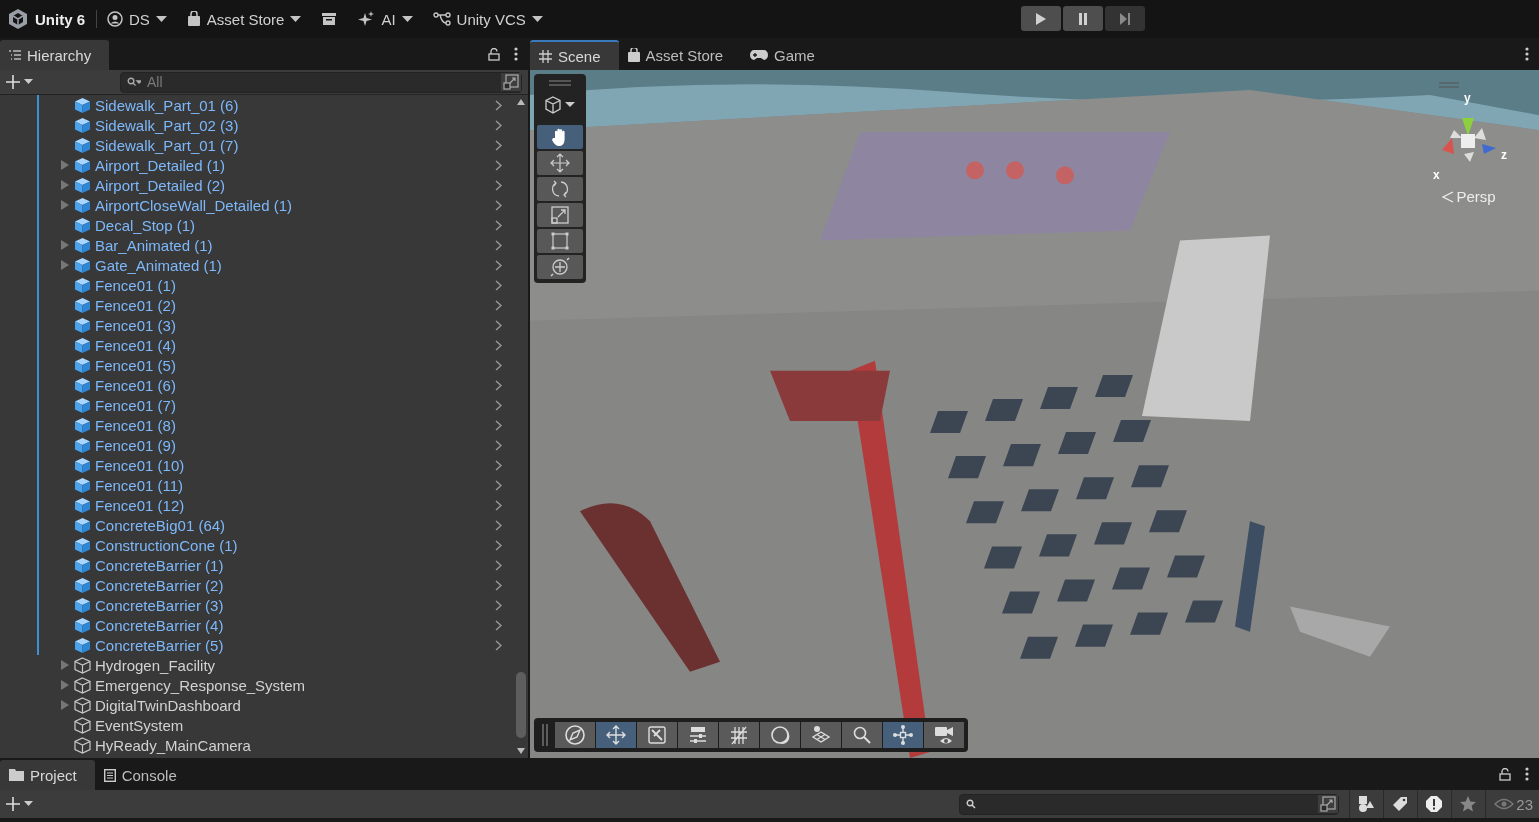  Describe the element at coordinates (1041, 18) in the screenshot. I see `play-button` at that location.